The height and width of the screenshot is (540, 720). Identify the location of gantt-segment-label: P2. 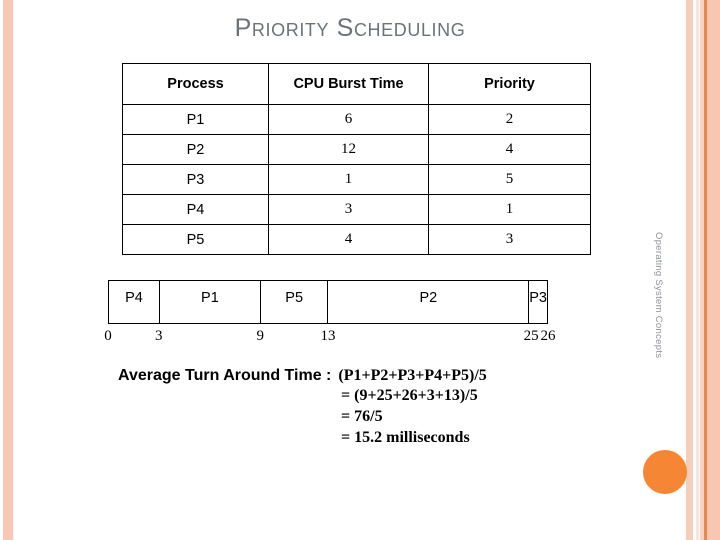
(428, 298).